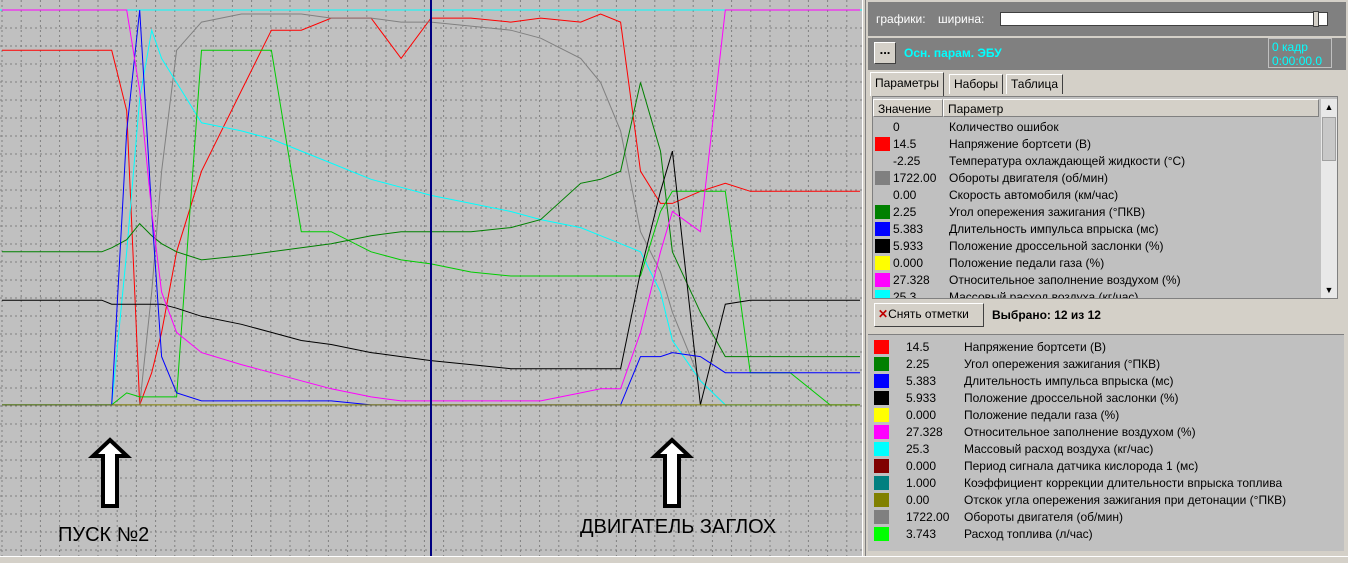 The width and height of the screenshot is (1348, 563). What do you see at coordinates (1028, 534) in the screenshot?
I see `selected-name: Расход топлива (л/час)` at bounding box center [1028, 534].